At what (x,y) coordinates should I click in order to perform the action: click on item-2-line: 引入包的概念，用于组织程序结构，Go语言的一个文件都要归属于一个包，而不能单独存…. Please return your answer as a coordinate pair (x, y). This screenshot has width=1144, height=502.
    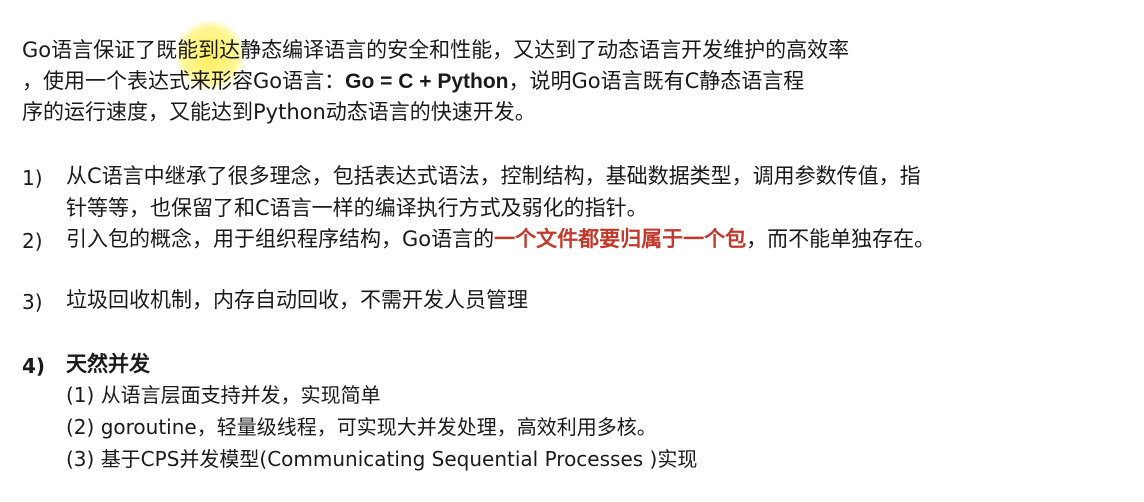
    Looking at the image, I should click on (500, 239).